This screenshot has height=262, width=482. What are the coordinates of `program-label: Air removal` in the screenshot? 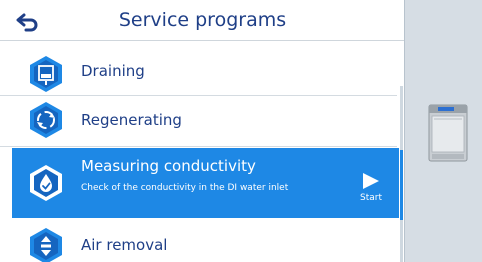 It's located at (124, 245).